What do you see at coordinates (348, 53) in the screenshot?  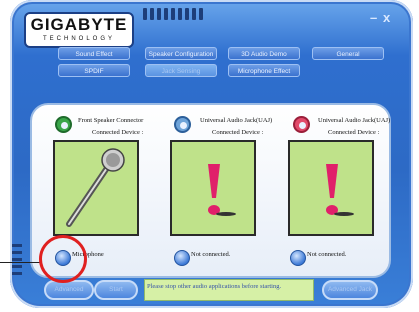 I see `tab-general: General` at bounding box center [348, 53].